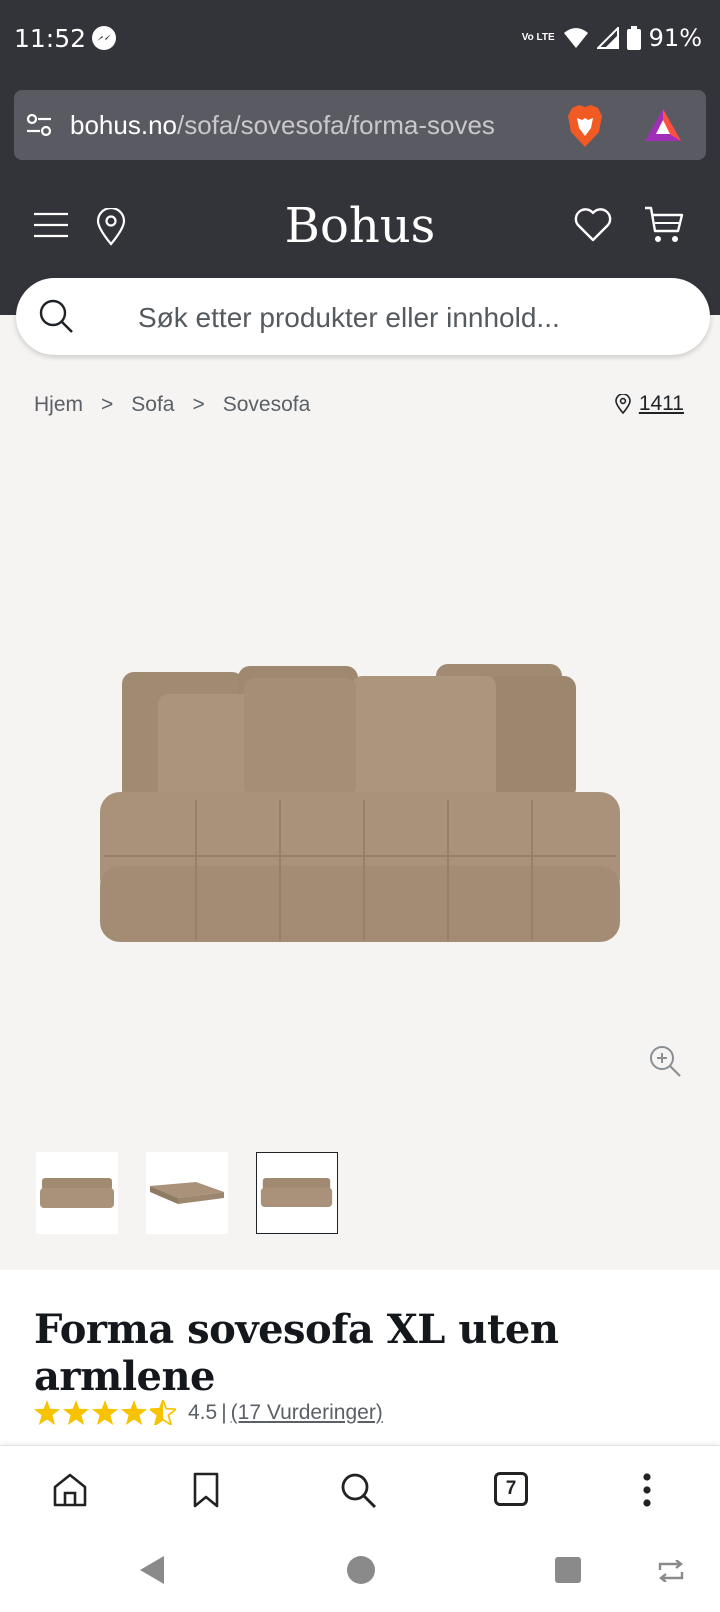 Image resolution: width=720 pixels, height=1612 pixels. What do you see at coordinates (307, 1413) in the screenshot?
I see `reviews-link: (17 Vurderinger)` at bounding box center [307, 1413].